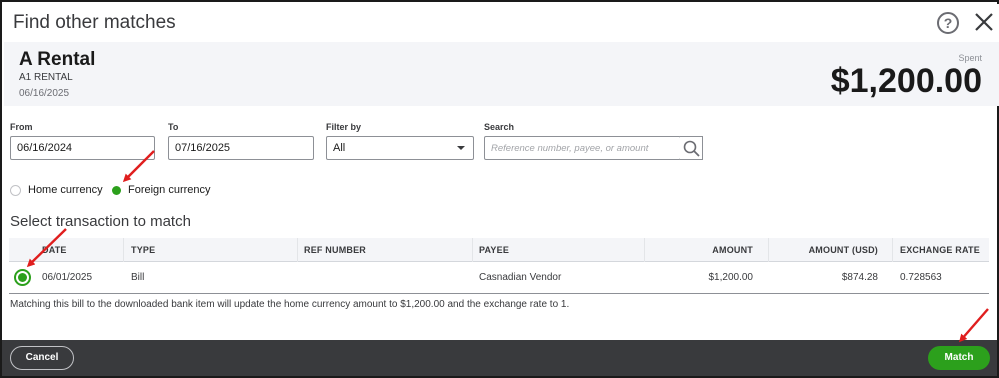  Describe the element at coordinates (46, 248) in the screenshot. I see `arrow-to-row-radio` at that location.